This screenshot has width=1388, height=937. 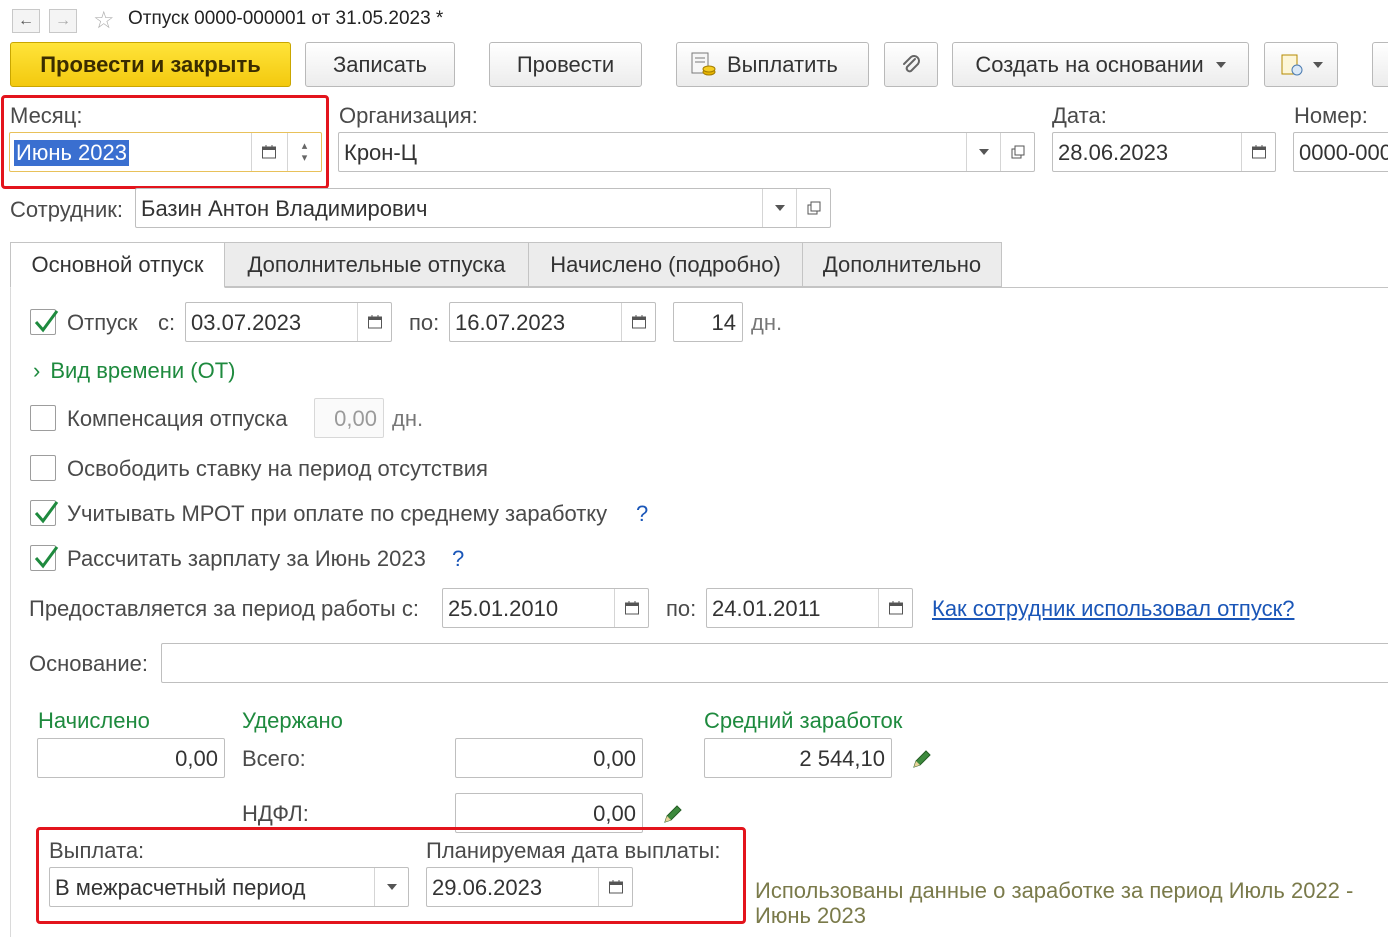 I want to click on back-button: ←, so click(x=26, y=21).